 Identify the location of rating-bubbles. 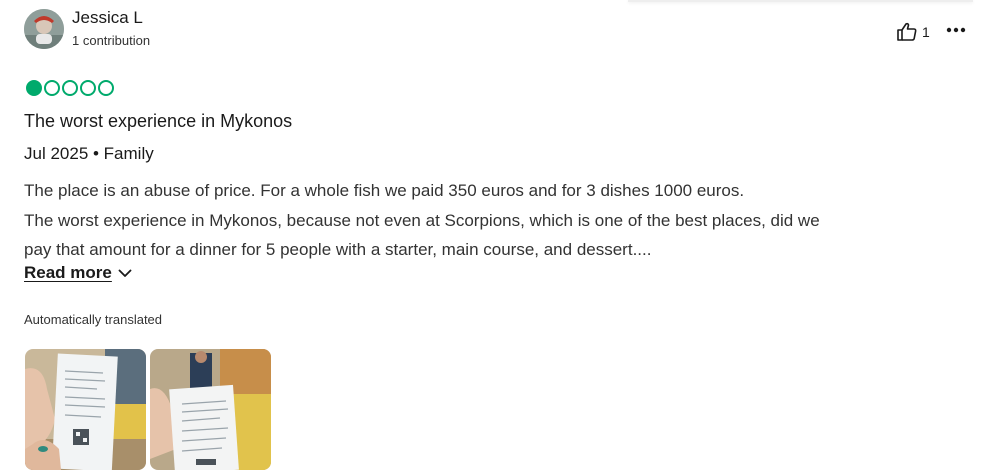
(70, 88).